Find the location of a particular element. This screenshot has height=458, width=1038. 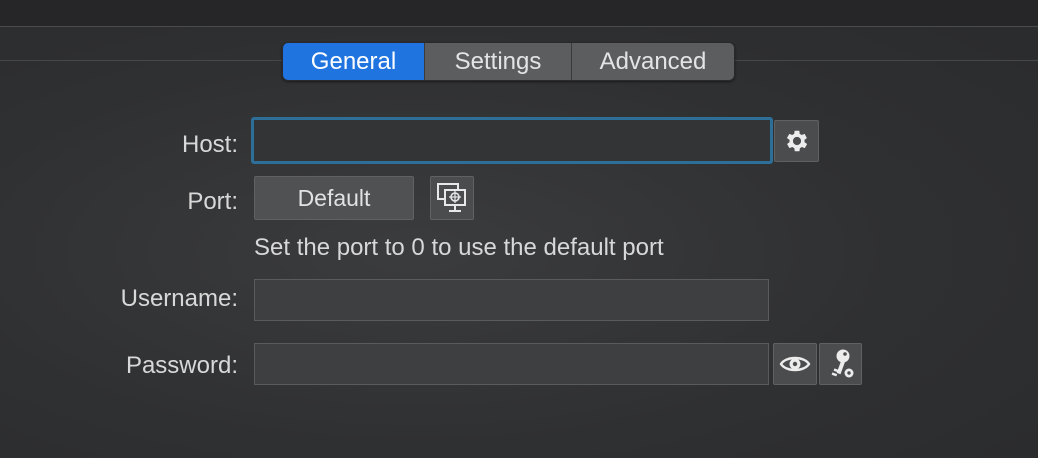

key-gear-icon is located at coordinates (841, 364).